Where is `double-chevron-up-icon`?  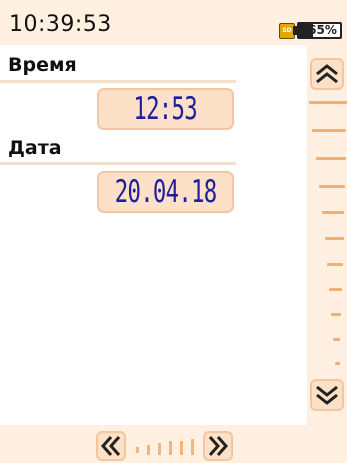 double-chevron-up-icon is located at coordinates (327, 74).